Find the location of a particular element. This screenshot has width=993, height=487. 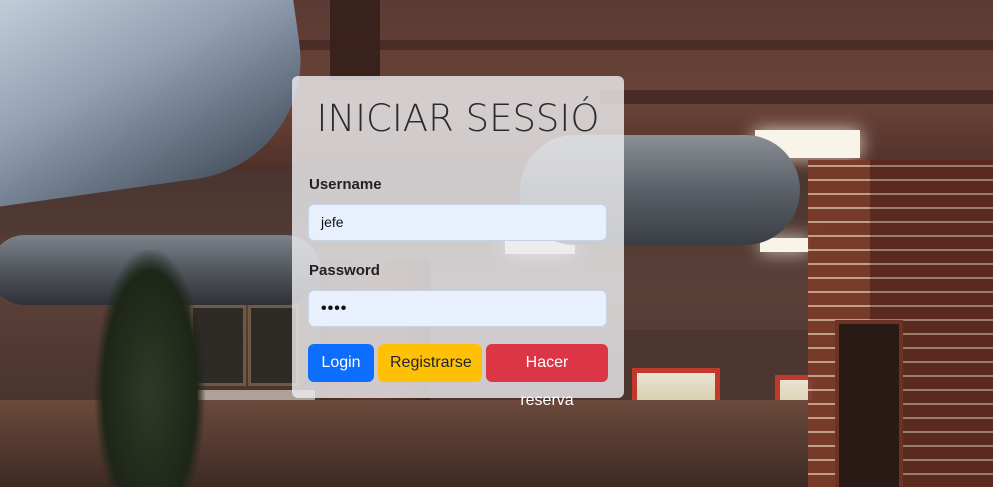

username-label: Username is located at coordinates (345, 184).